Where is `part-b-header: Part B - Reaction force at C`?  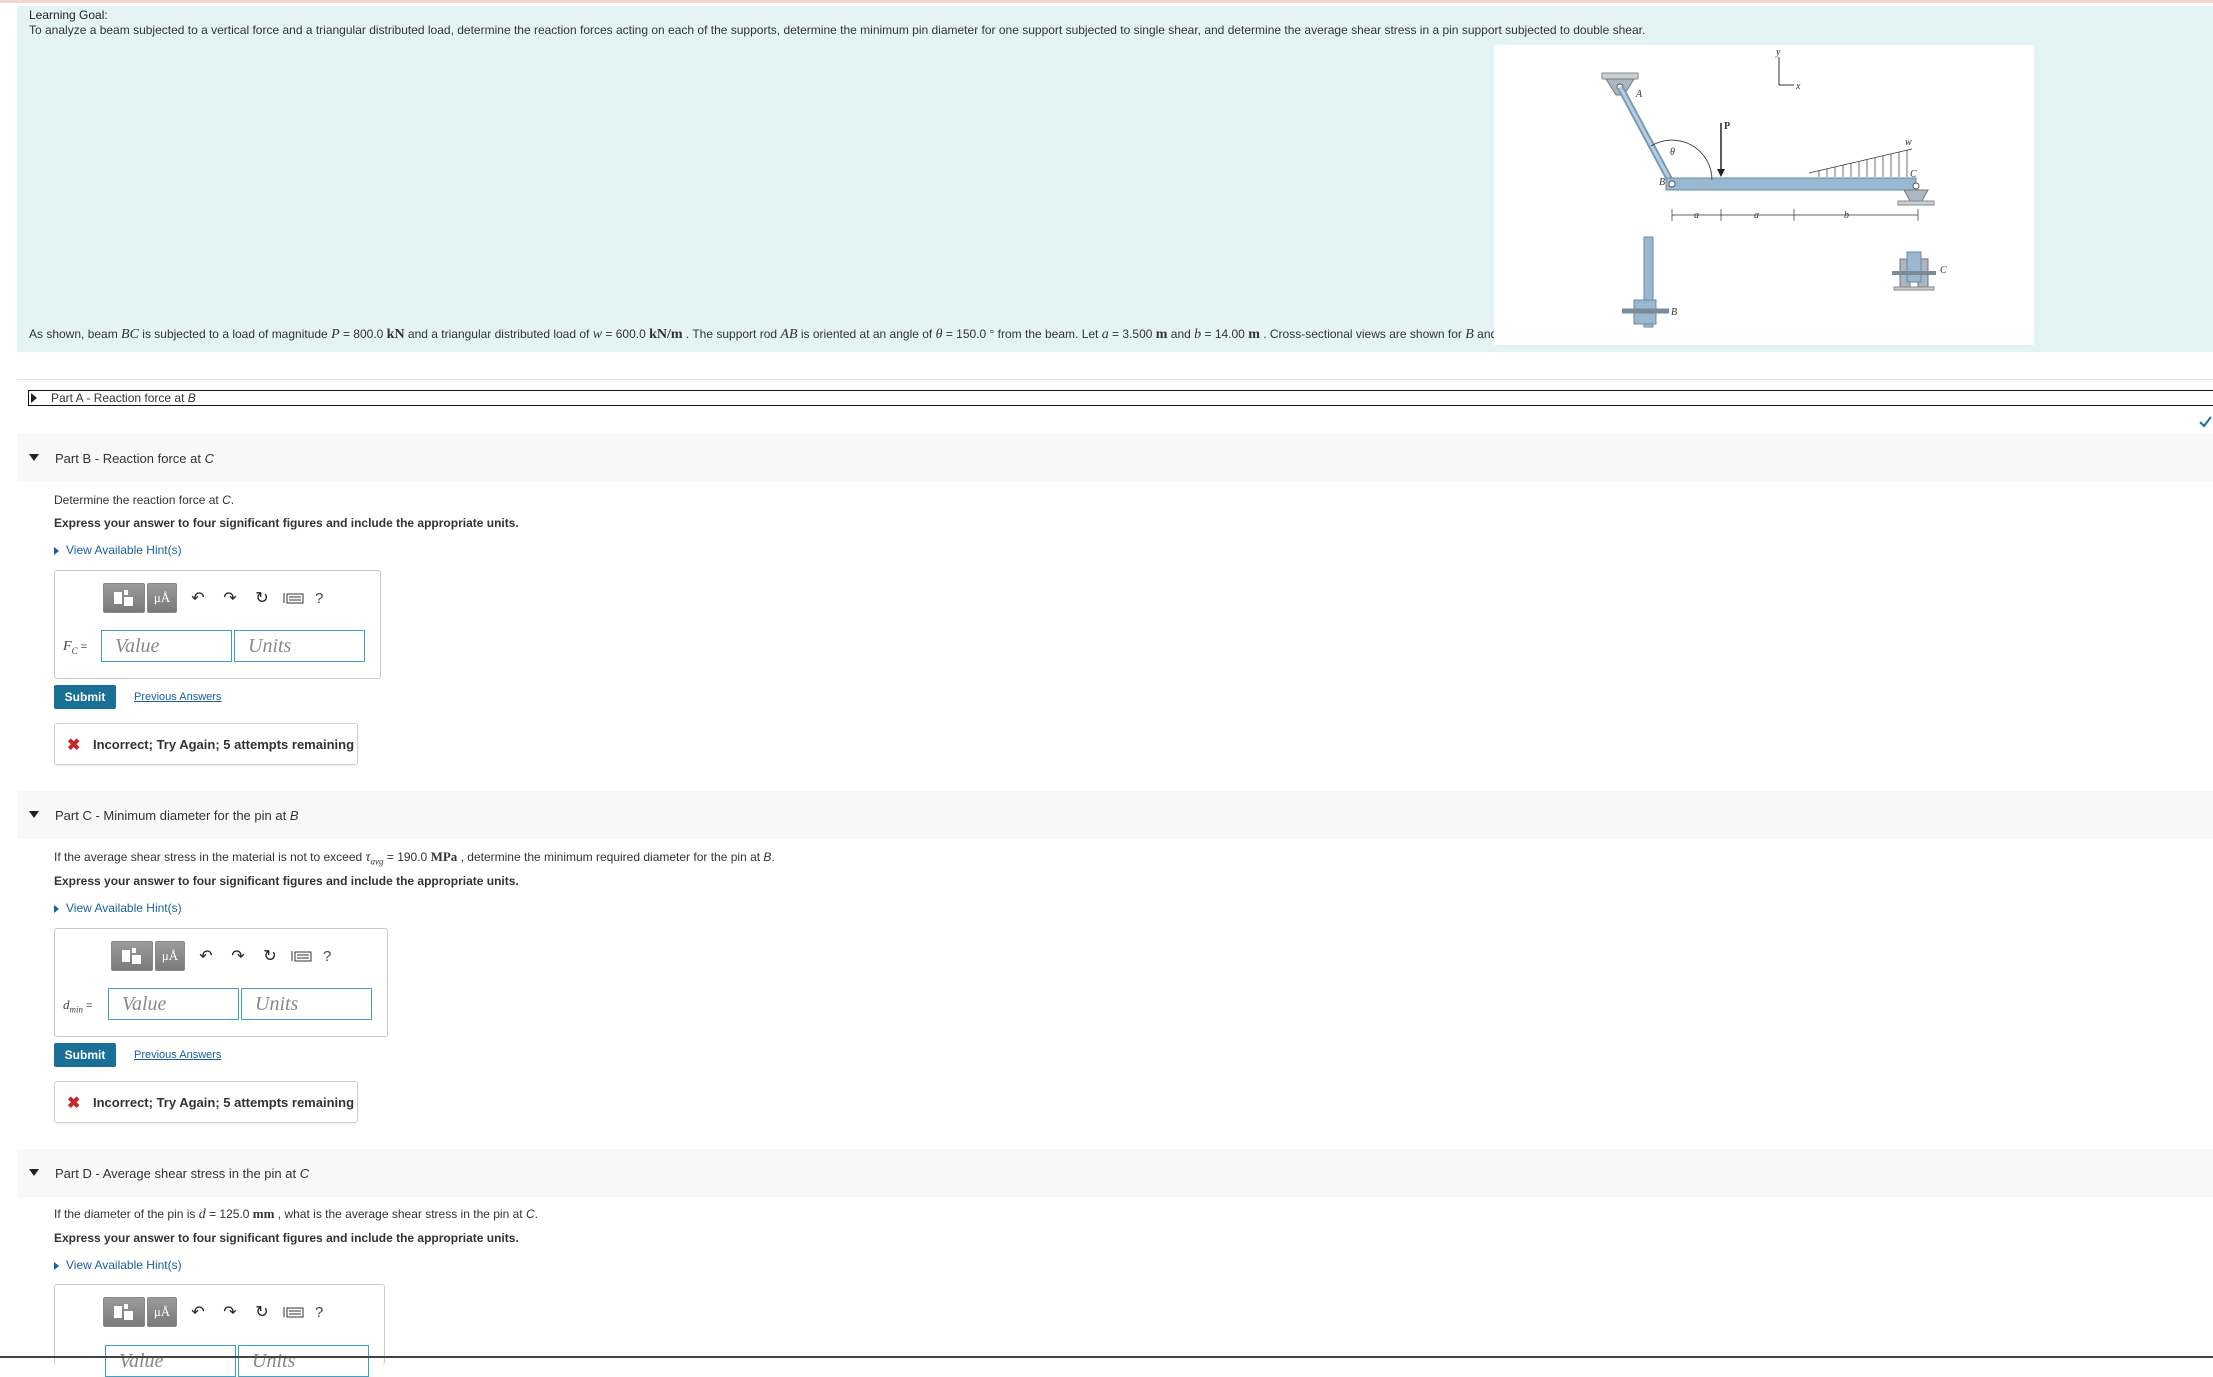 part-b-header: Part B - Reaction force at C is located at coordinates (1115, 458).